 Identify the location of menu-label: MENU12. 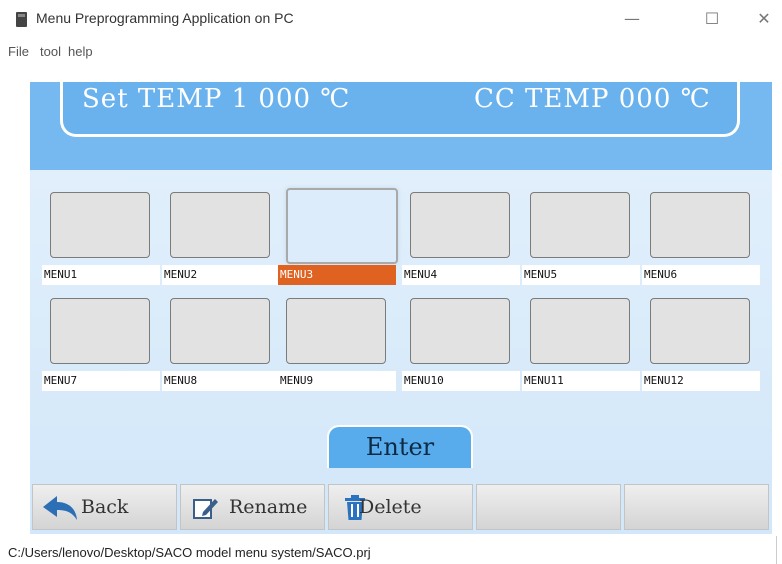
(701, 381).